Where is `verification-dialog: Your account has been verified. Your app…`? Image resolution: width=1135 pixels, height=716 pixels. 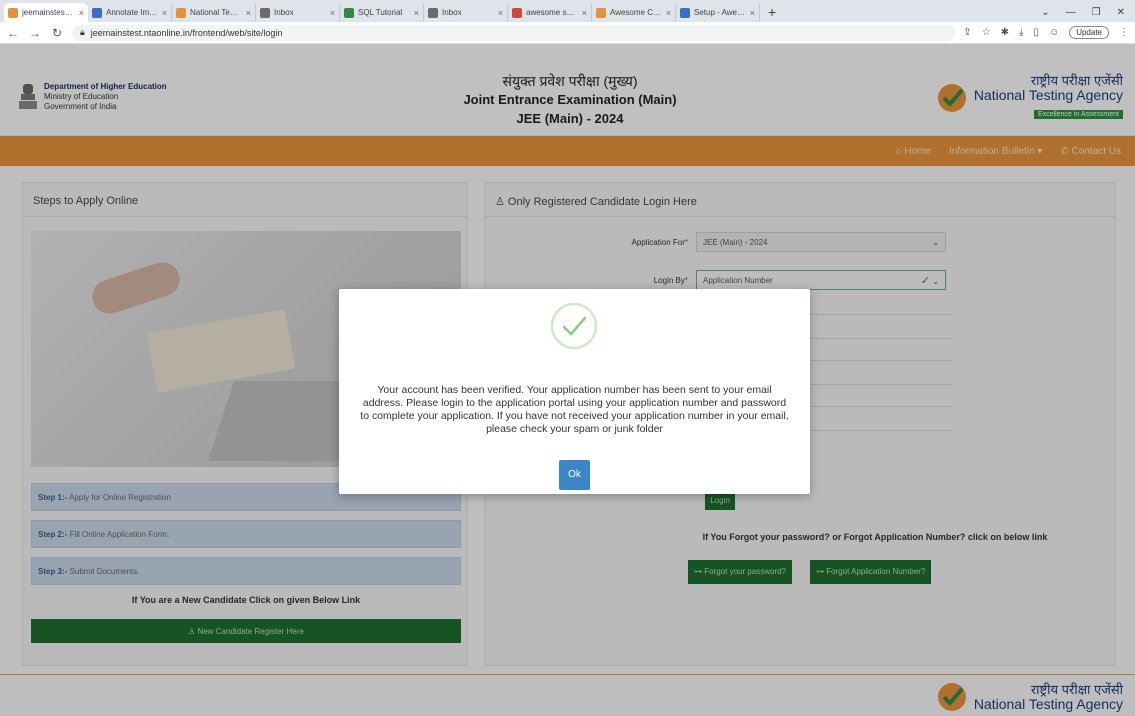 verification-dialog: Your account has been verified. Your app… is located at coordinates (574, 391).